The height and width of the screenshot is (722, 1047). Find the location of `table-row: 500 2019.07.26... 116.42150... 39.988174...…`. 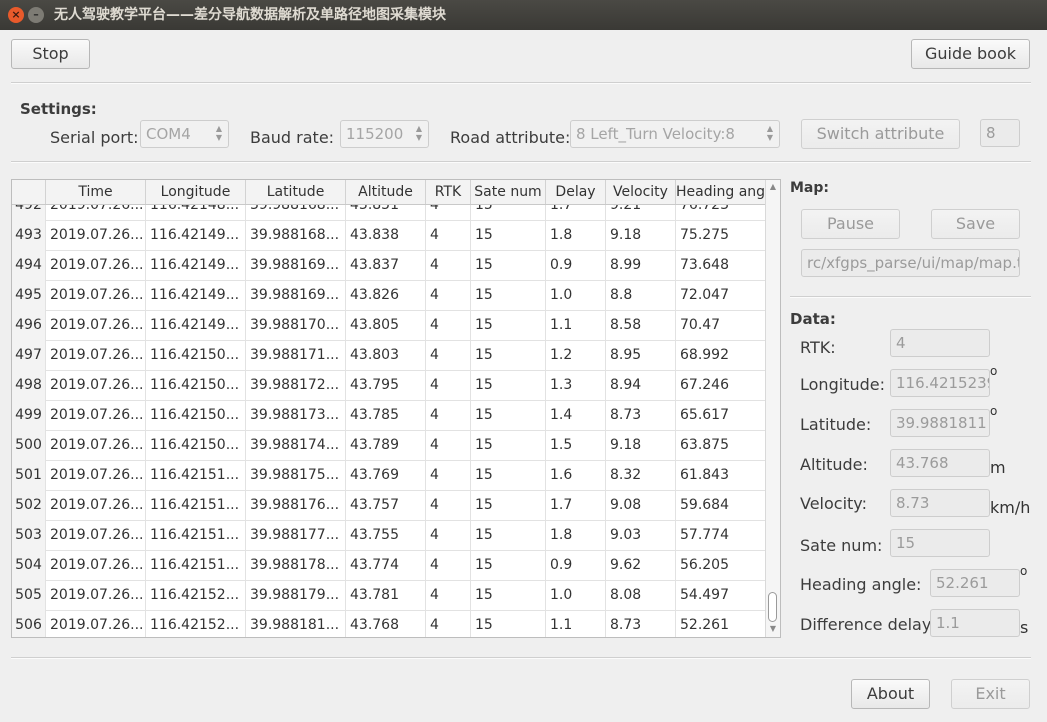

table-row: 500 2019.07.26... 116.42150... 39.988174...… is located at coordinates (390, 445).